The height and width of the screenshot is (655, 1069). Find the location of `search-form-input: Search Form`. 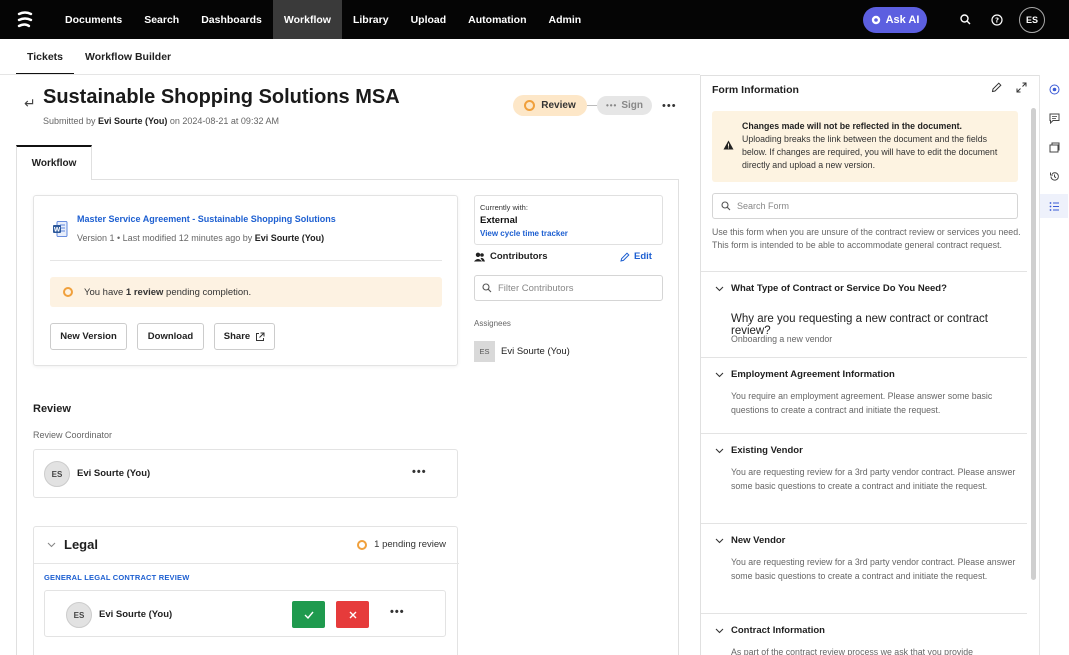

search-form-input: Search Form is located at coordinates (865, 206).